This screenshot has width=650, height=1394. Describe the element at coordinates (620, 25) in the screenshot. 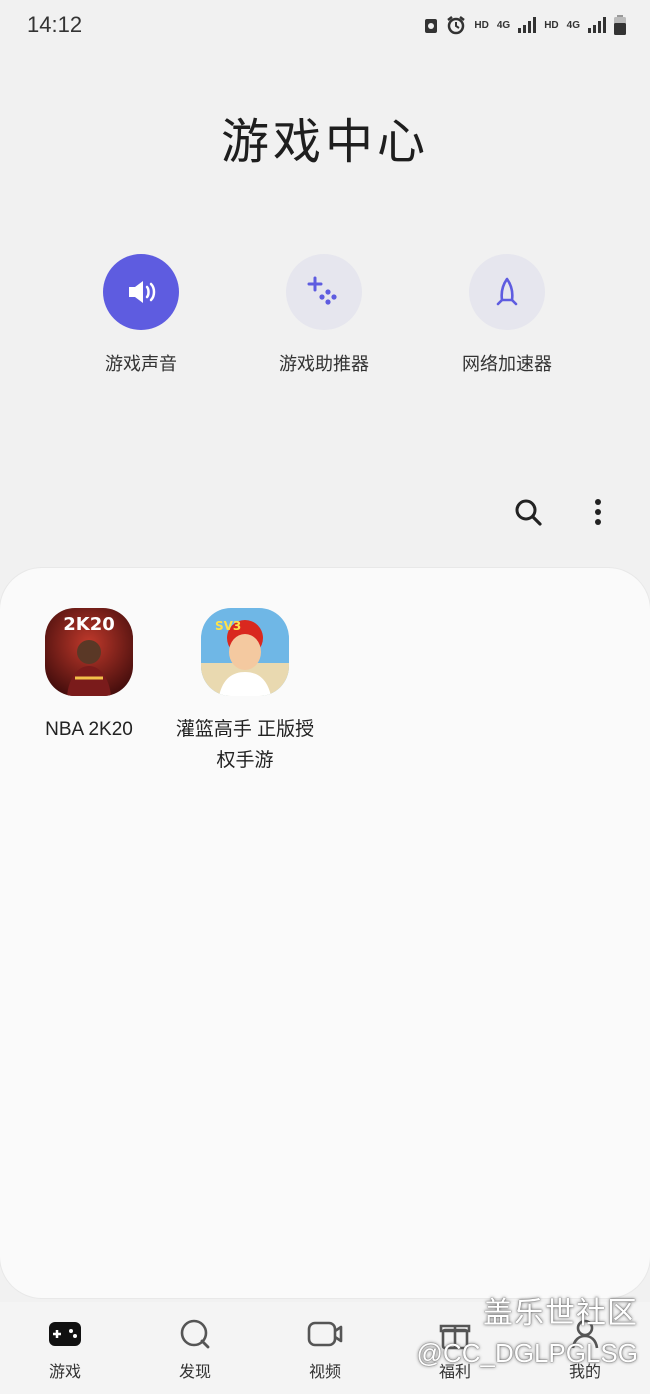

I see `battery-icon` at that location.